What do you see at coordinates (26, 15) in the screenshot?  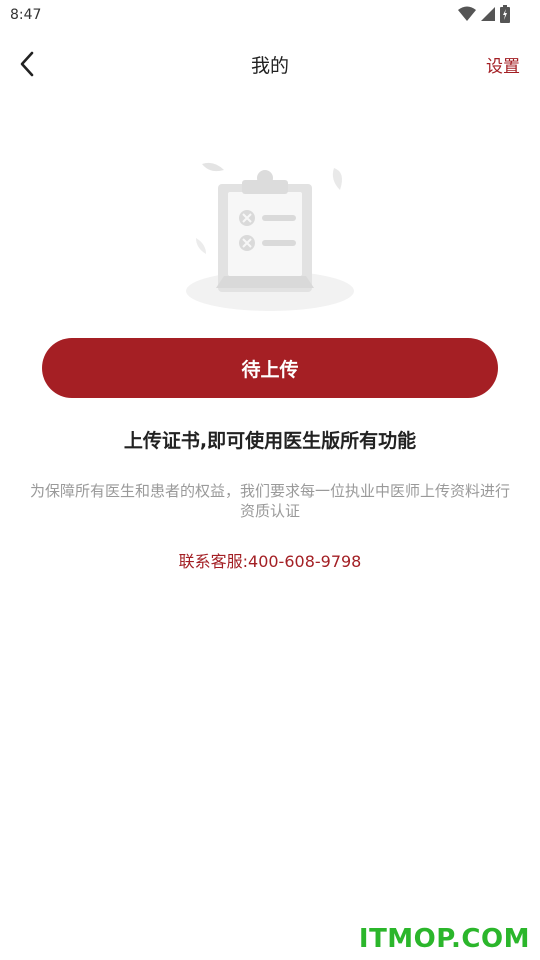 I see `status-time: 8:47` at bounding box center [26, 15].